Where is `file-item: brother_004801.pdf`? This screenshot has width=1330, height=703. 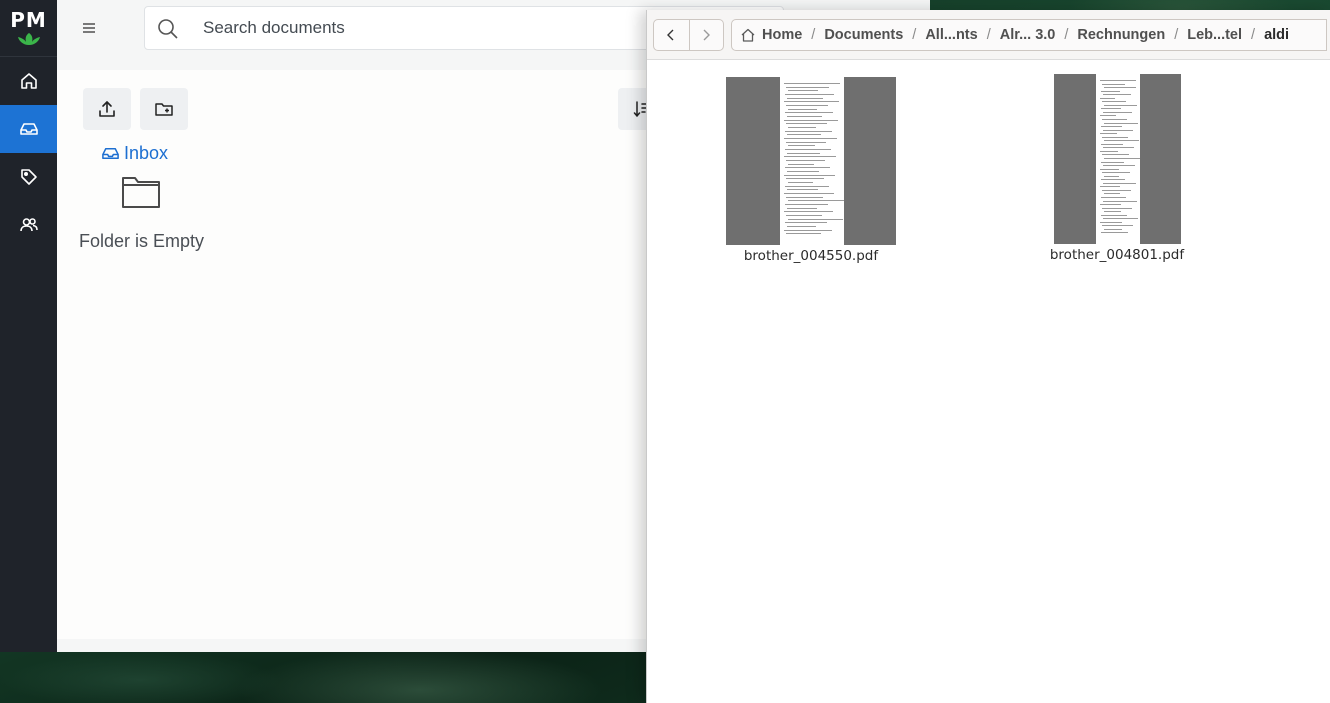 file-item: brother_004801.pdf is located at coordinates (1117, 168).